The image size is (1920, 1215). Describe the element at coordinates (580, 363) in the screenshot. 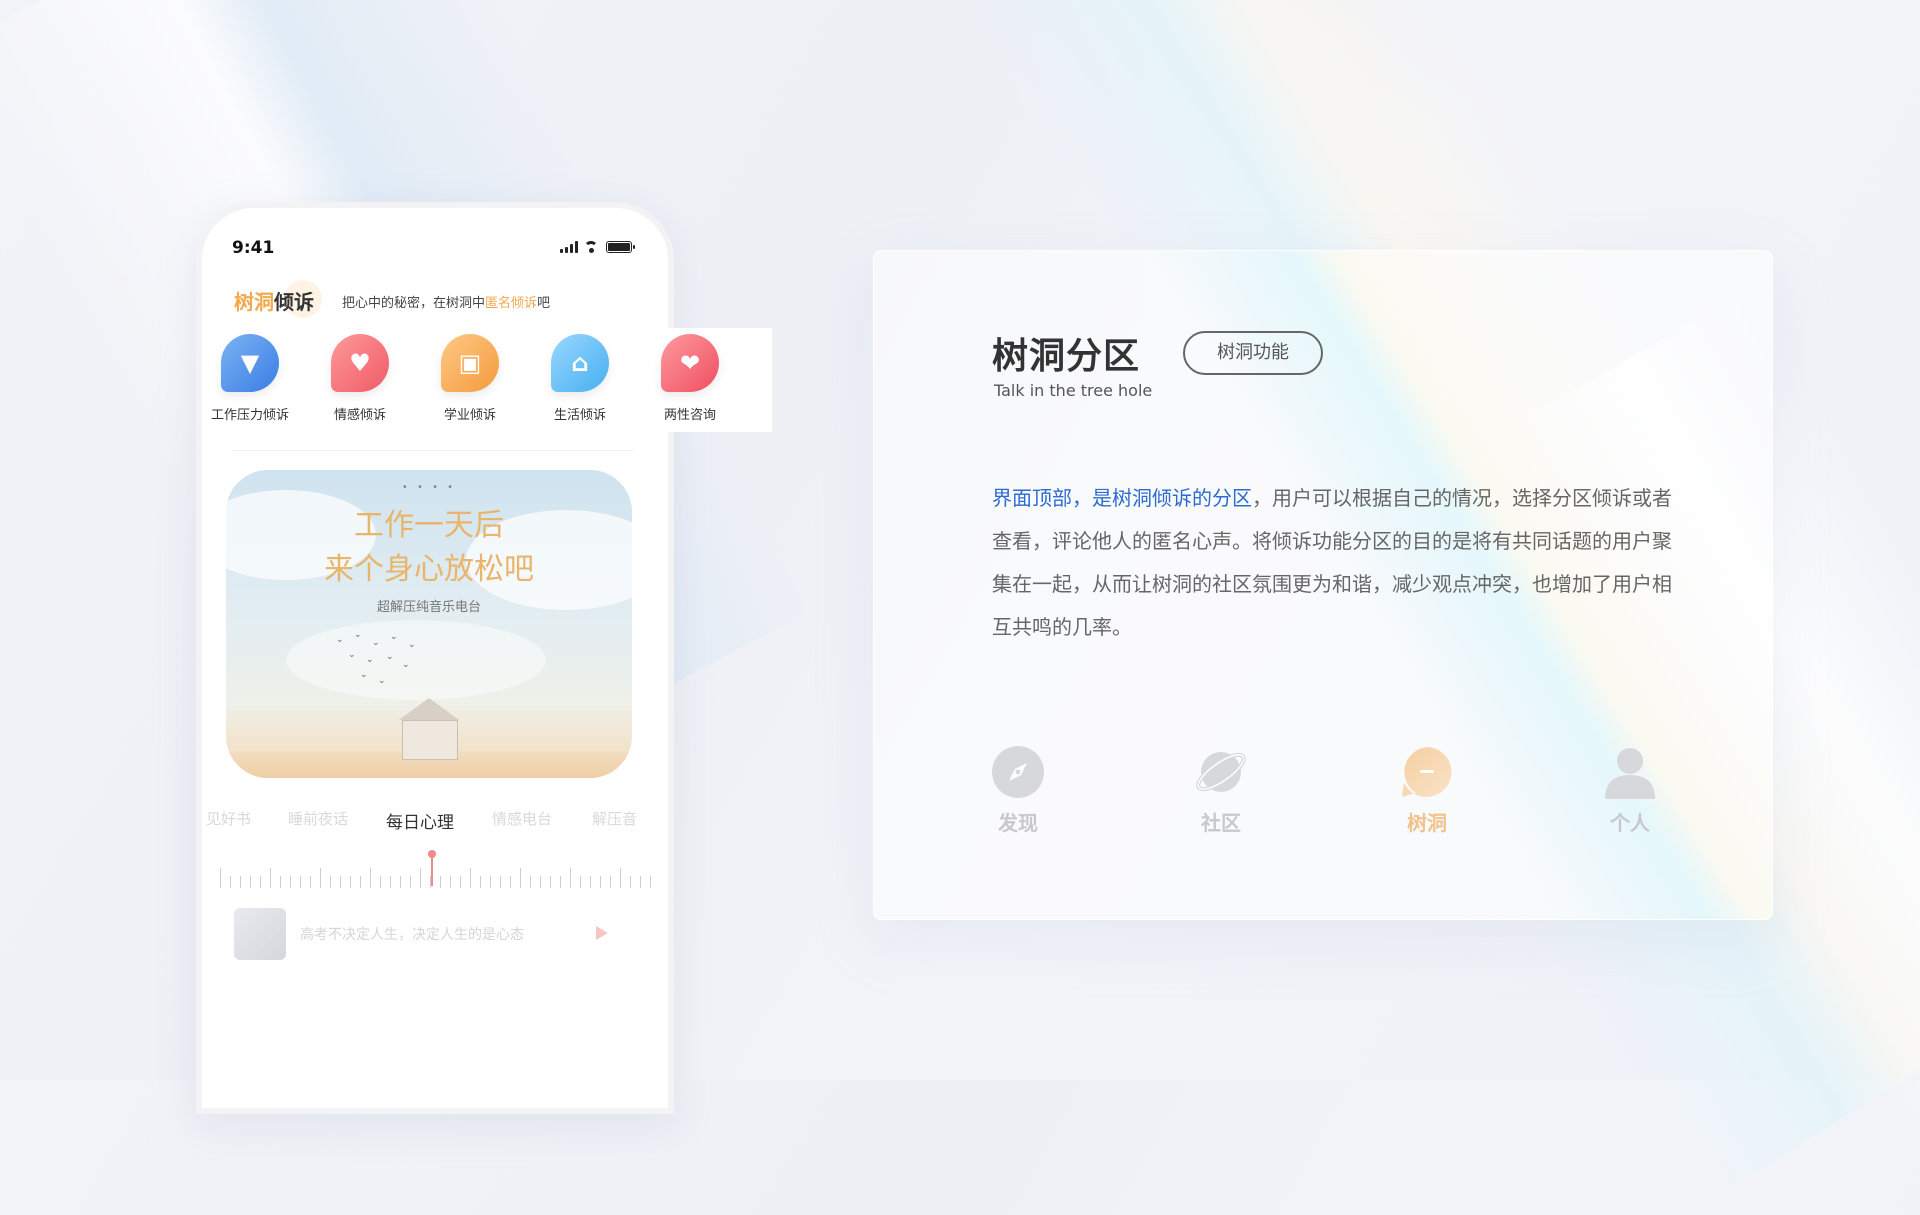

I see `house-icon: ⌂` at that location.